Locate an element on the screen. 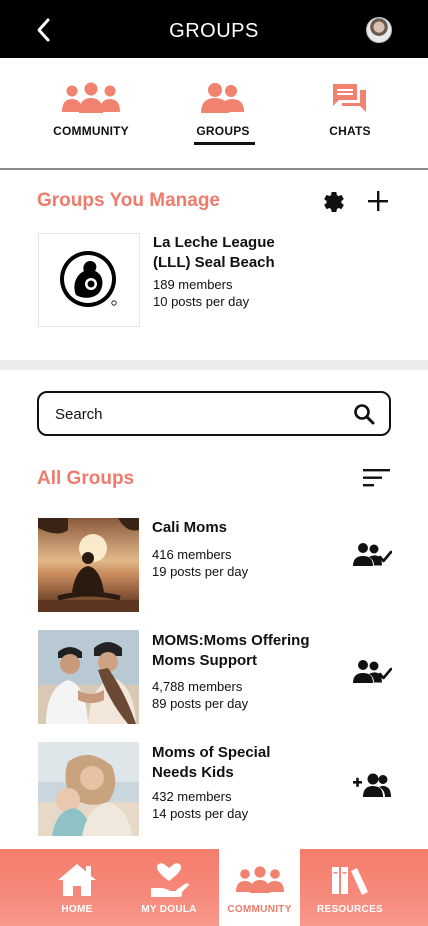 The height and width of the screenshot is (926, 428). group-name-line2: Moms Support is located at coordinates (204, 660).